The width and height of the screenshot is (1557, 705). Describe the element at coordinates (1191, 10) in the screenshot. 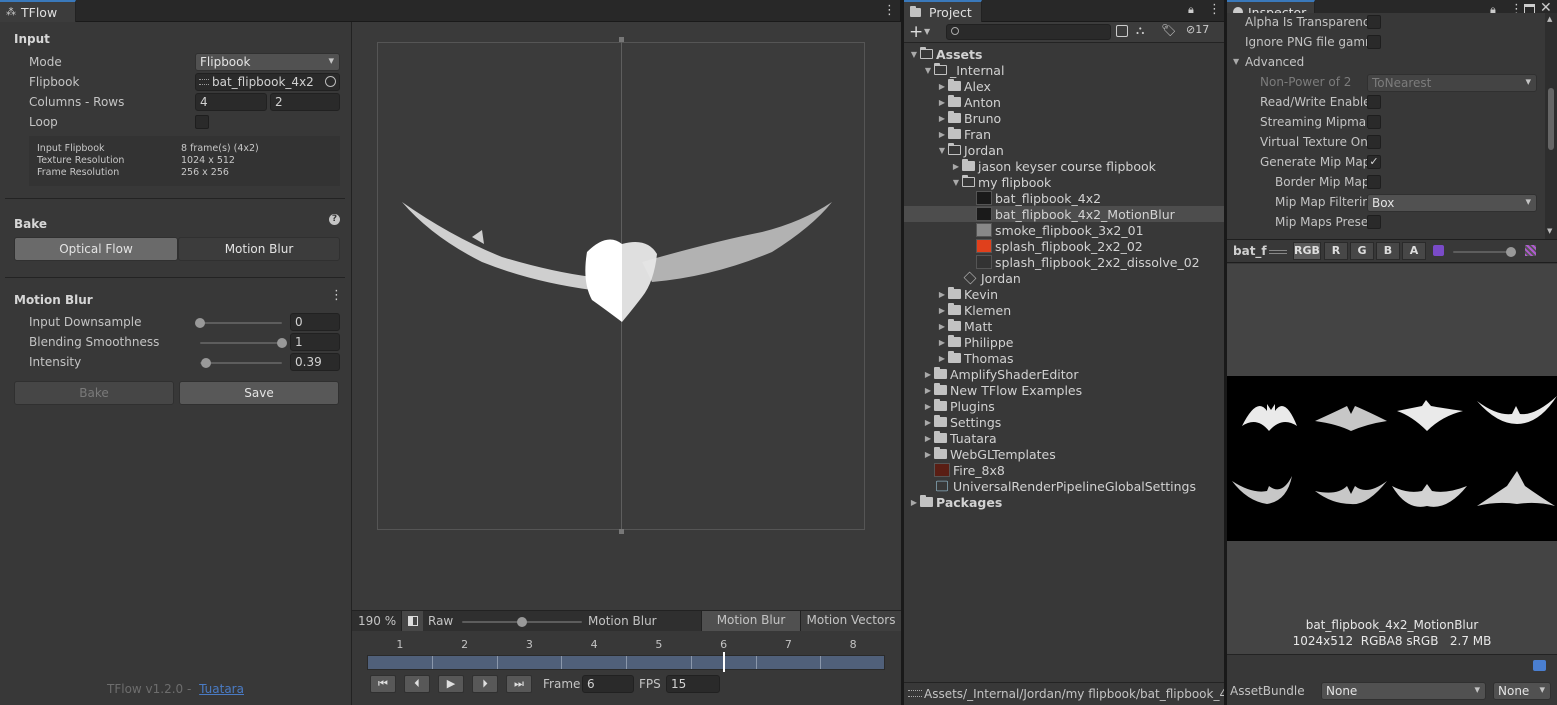

I see `lock-icon: 🔒︎` at that location.